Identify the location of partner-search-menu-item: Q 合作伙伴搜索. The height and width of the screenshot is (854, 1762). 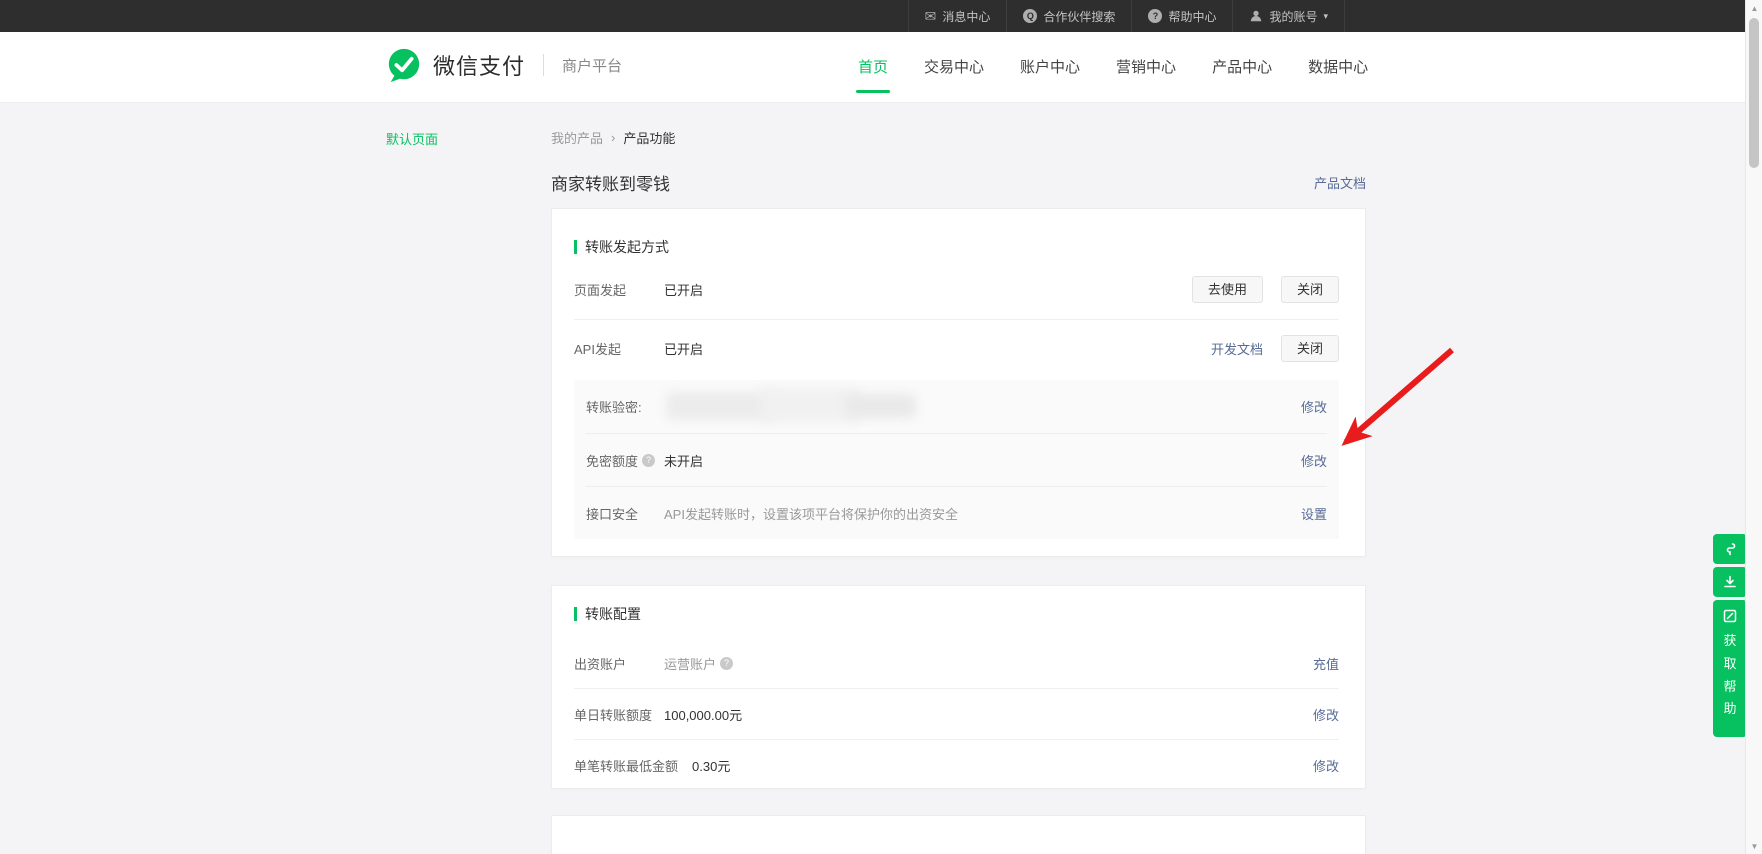
(1068, 16).